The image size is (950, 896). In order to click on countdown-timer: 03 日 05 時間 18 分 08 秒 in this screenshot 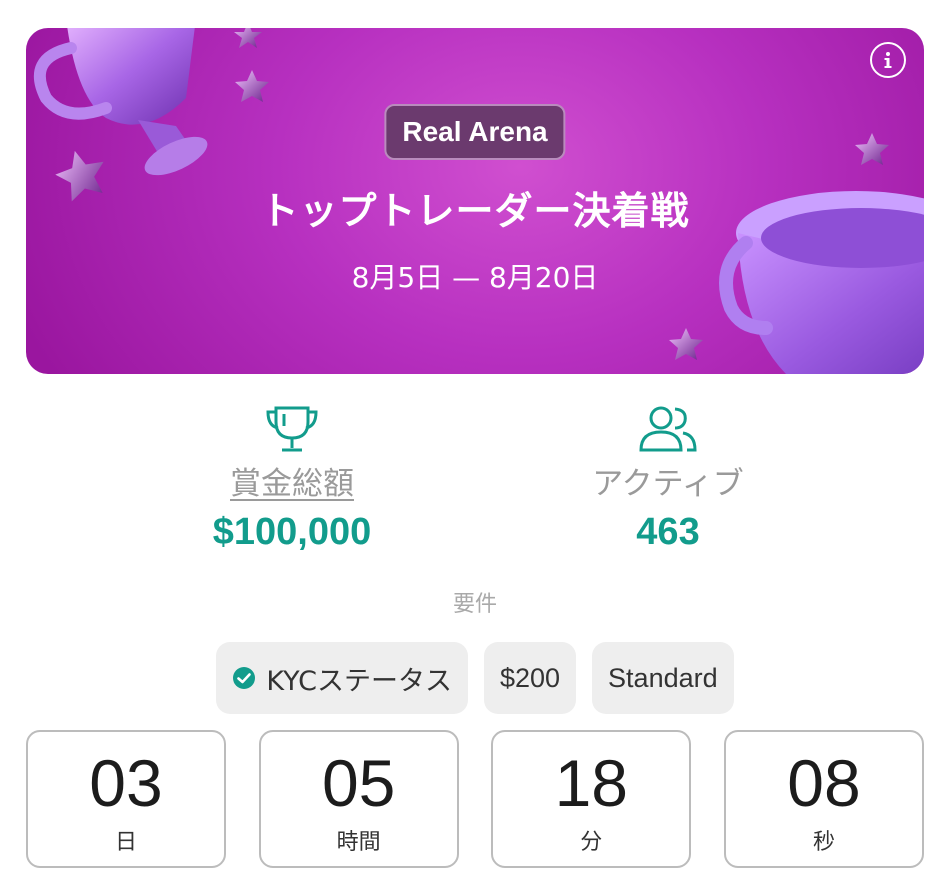, I will do `click(475, 799)`.